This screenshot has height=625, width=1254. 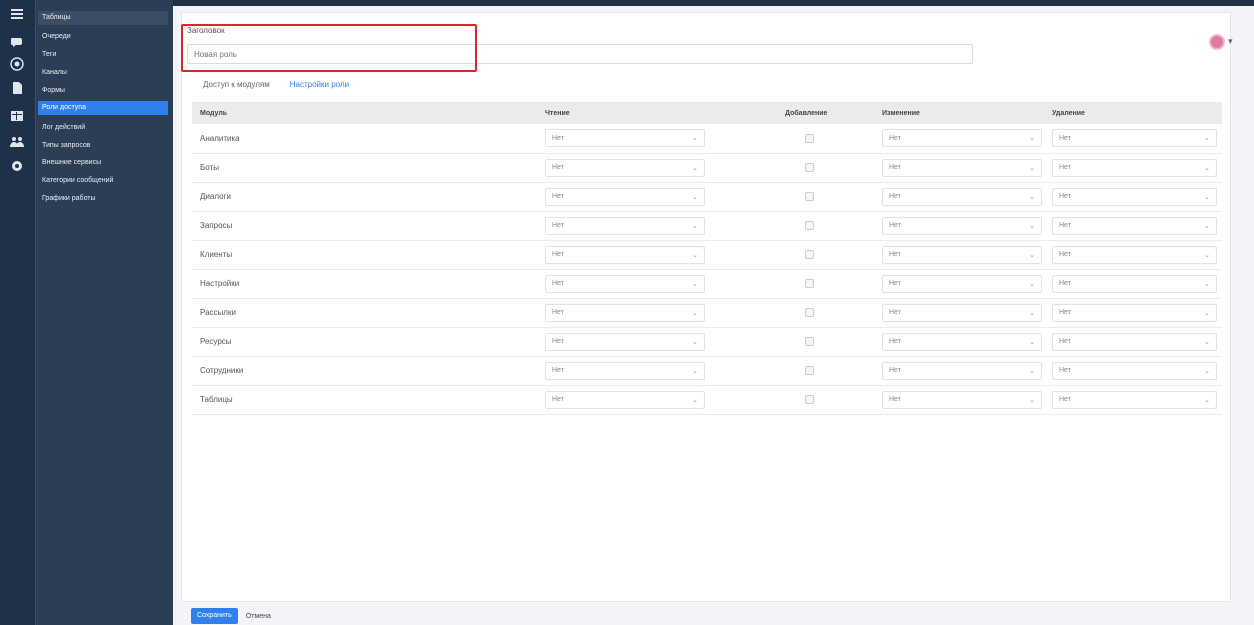 What do you see at coordinates (1230, 41) in the screenshot?
I see `chevron-down-icon: ▾` at bounding box center [1230, 41].